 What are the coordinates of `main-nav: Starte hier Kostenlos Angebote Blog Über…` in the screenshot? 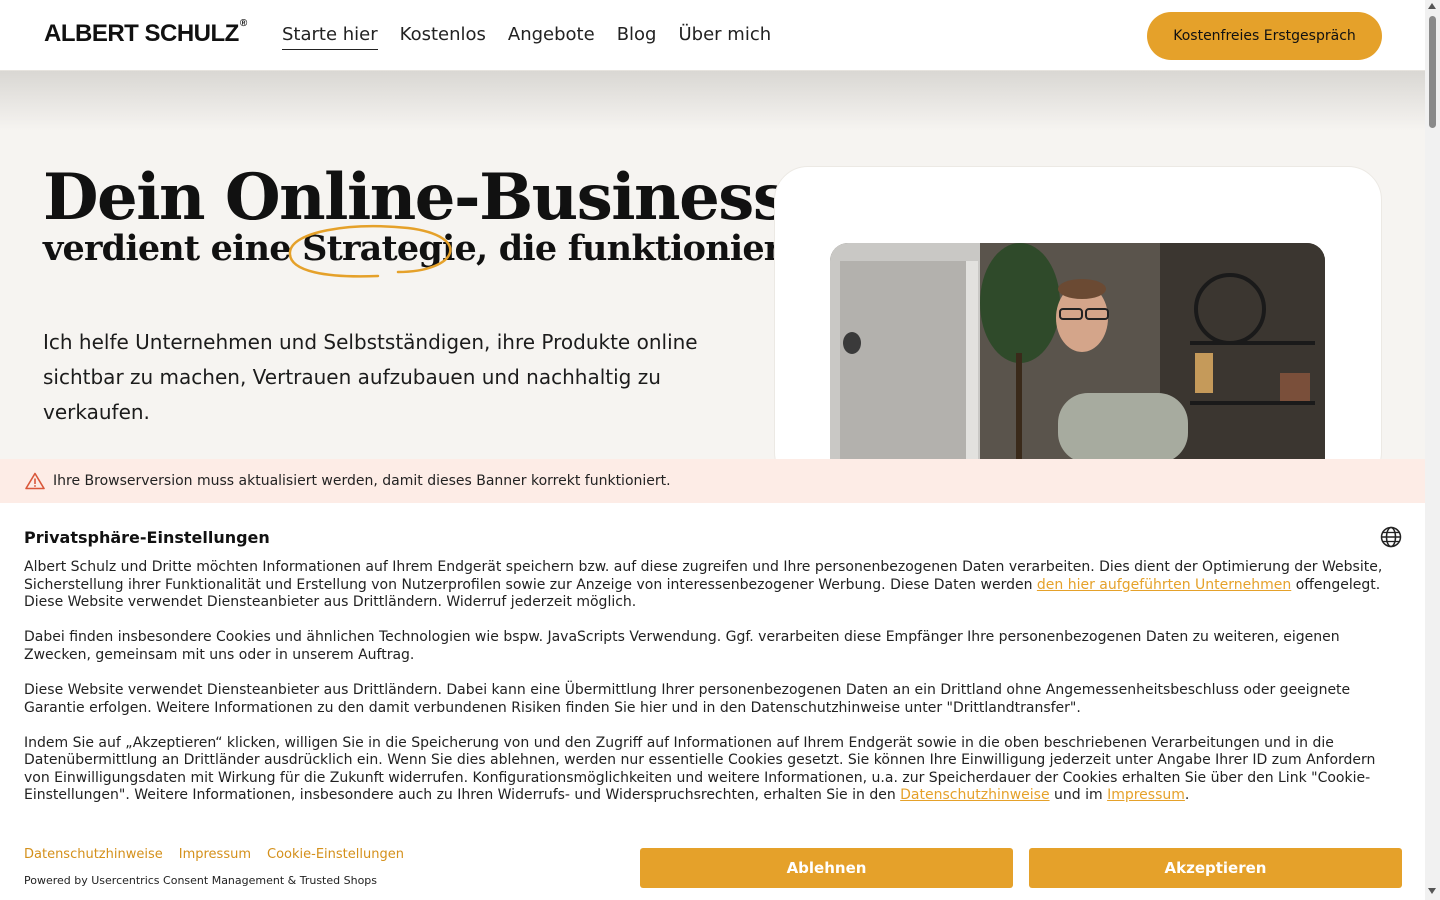 It's located at (526, 37).